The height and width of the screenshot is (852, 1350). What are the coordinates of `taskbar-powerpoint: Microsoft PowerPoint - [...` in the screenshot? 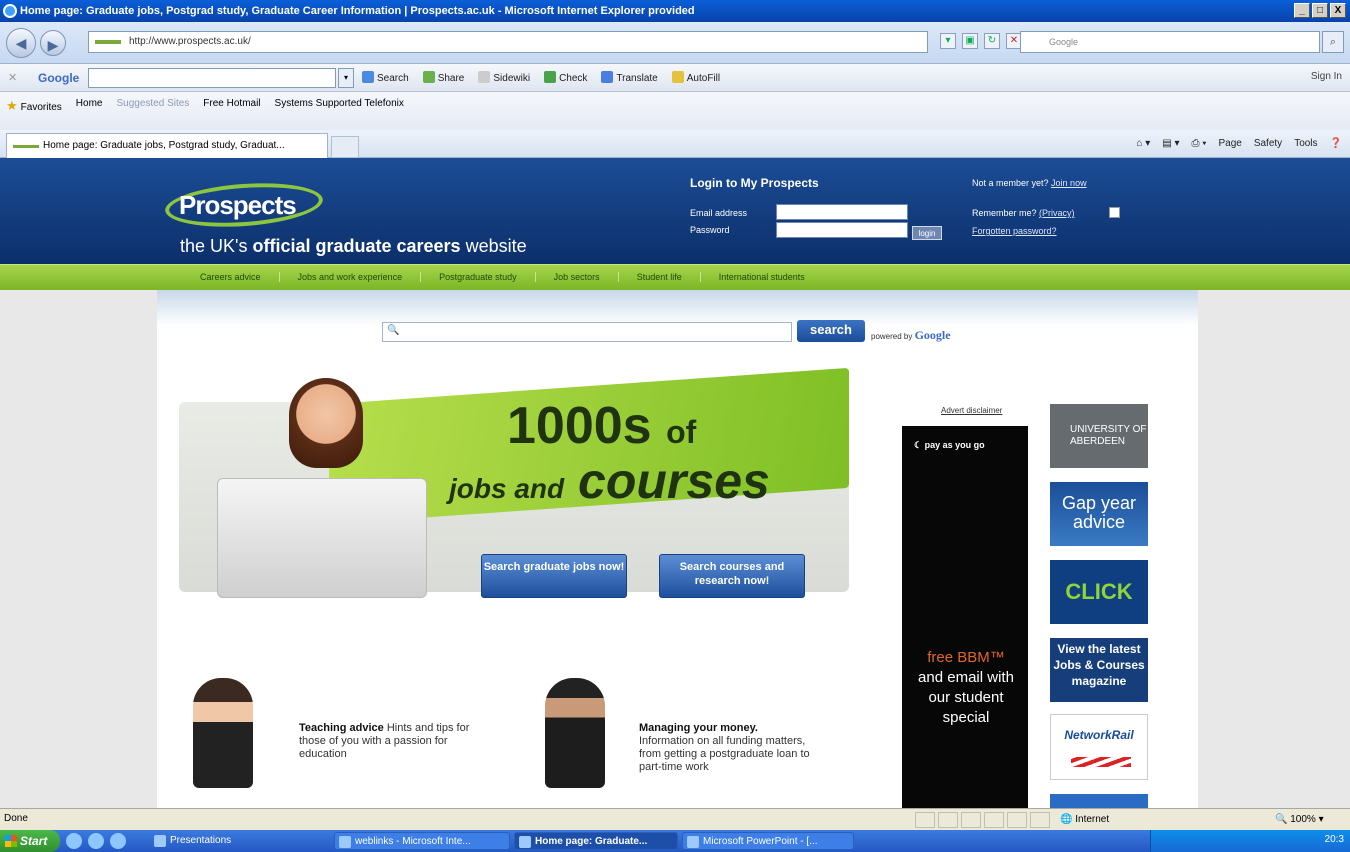 It's located at (768, 841).